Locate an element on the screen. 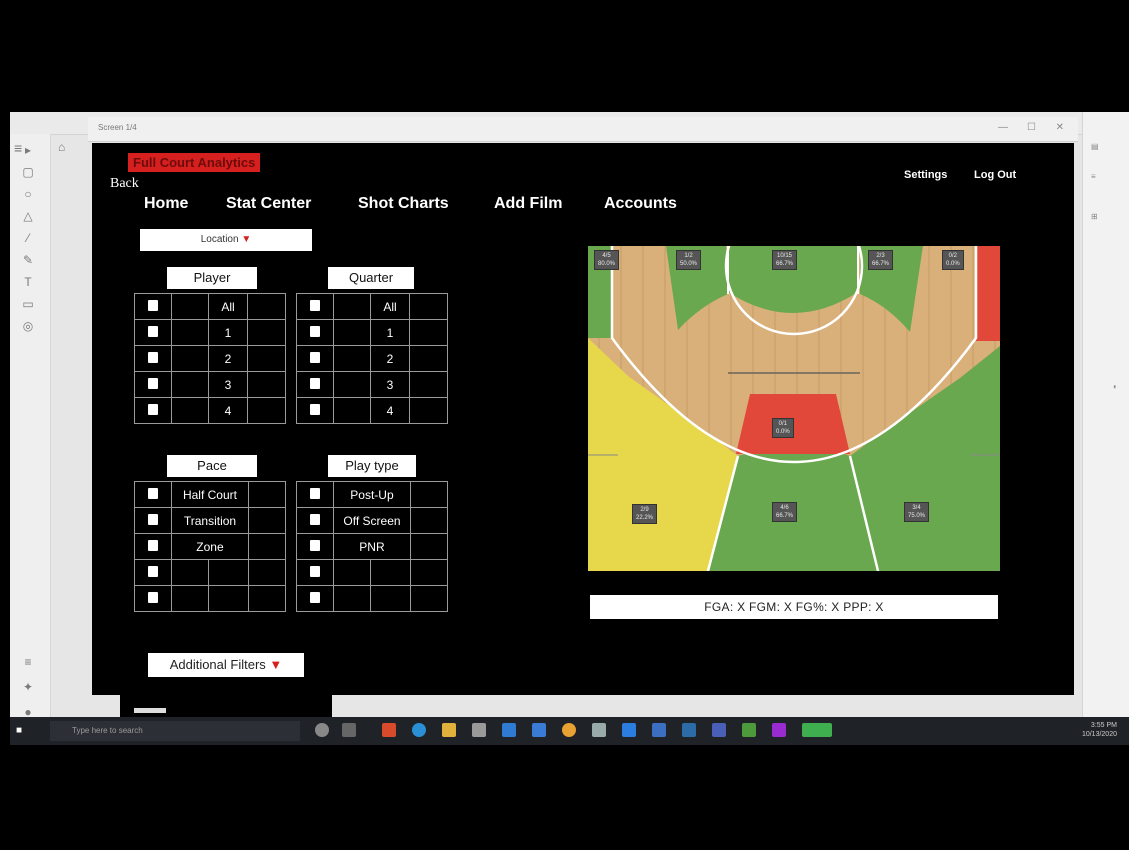  zone-label: 4/6 66.7% is located at coordinates (785, 512).